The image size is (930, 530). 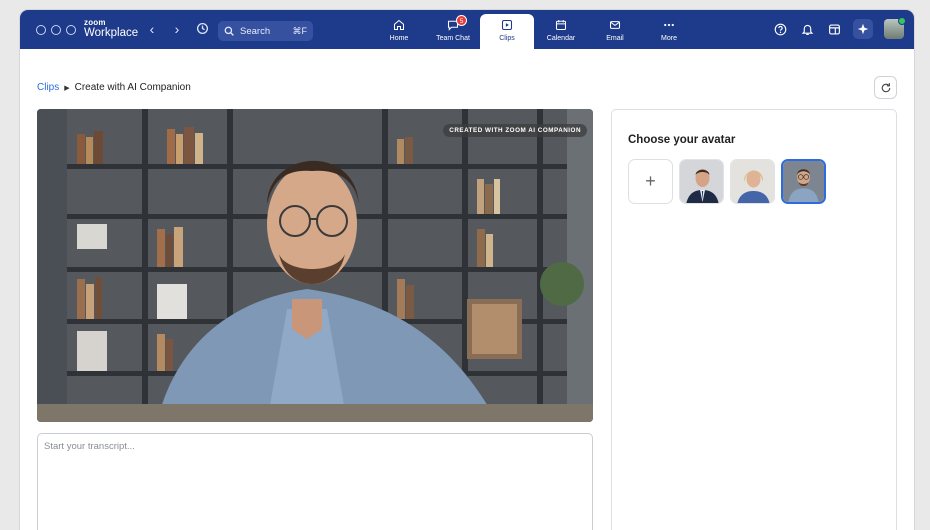 What do you see at coordinates (229, 31) in the screenshot?
I see `search-icon` at bounding box center [229, 31].